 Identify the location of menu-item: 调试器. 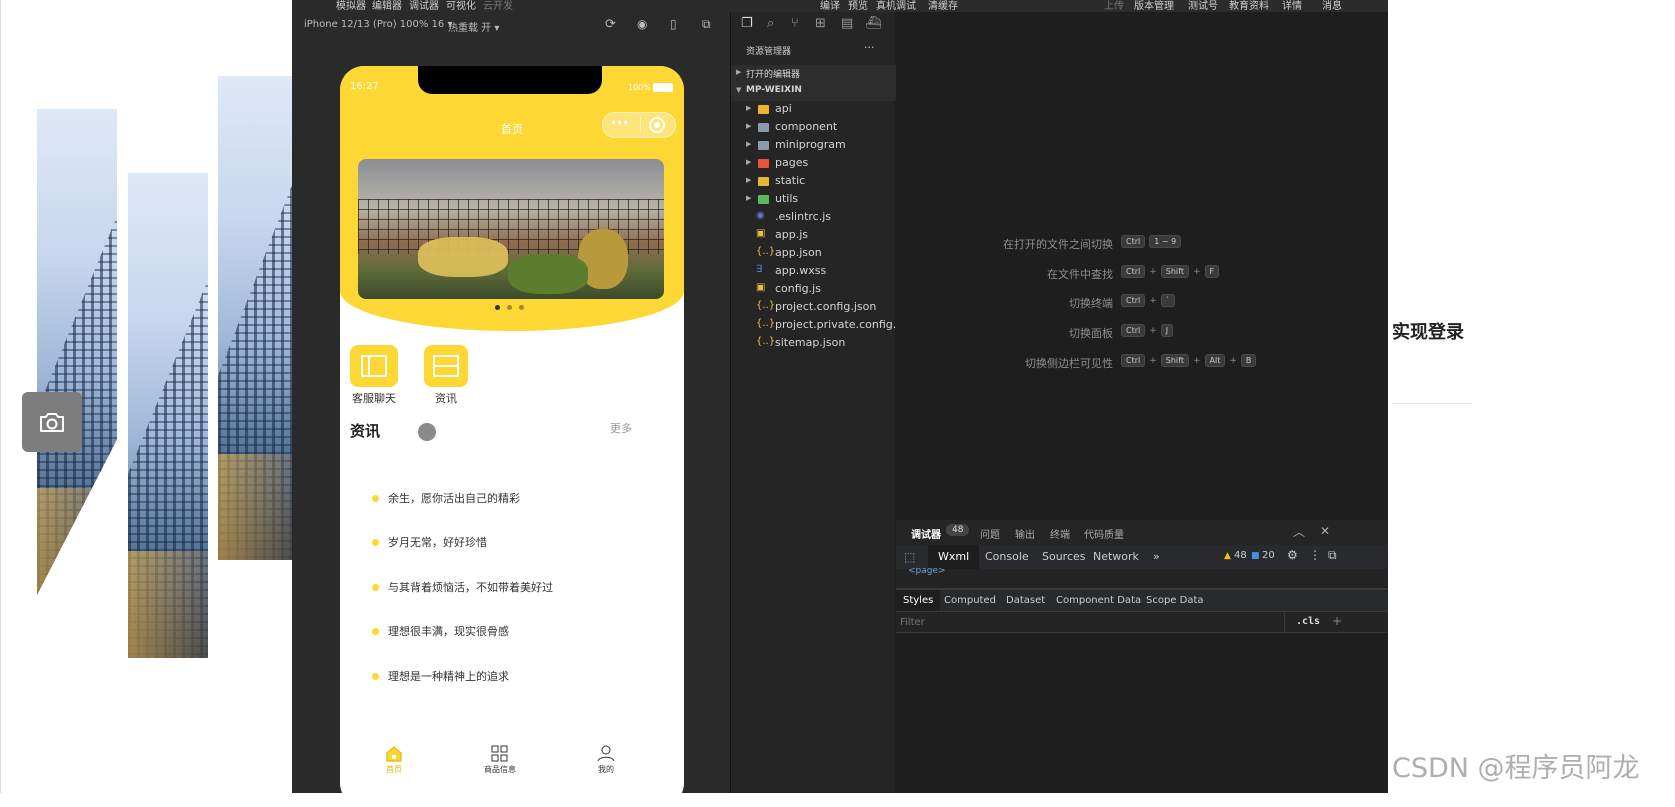
(424, 6).